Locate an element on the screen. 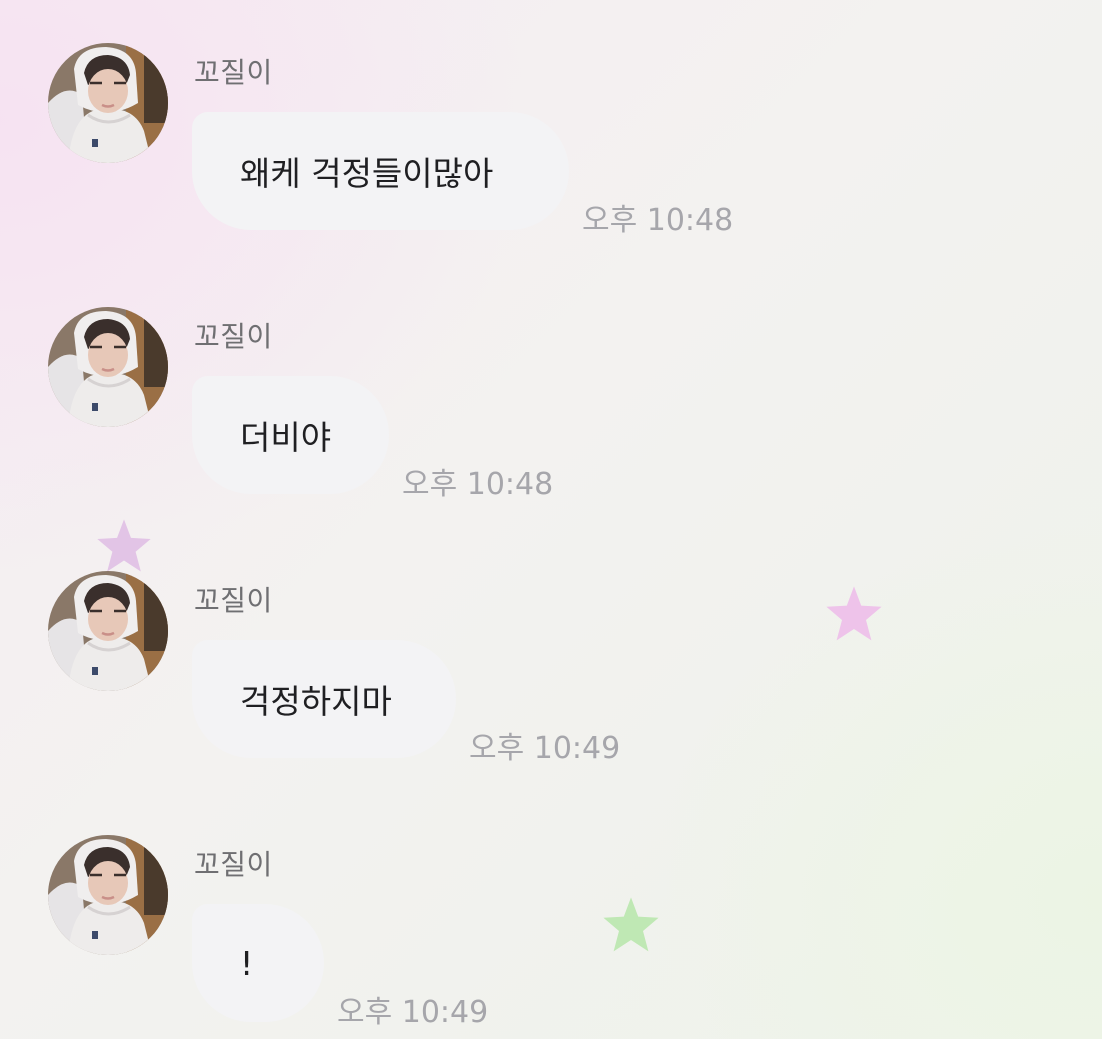 Image resolution: width=1102 pixels, height=1039 pixels. message-bubble: 걱정하지마 is located at coordinates (324, 699).